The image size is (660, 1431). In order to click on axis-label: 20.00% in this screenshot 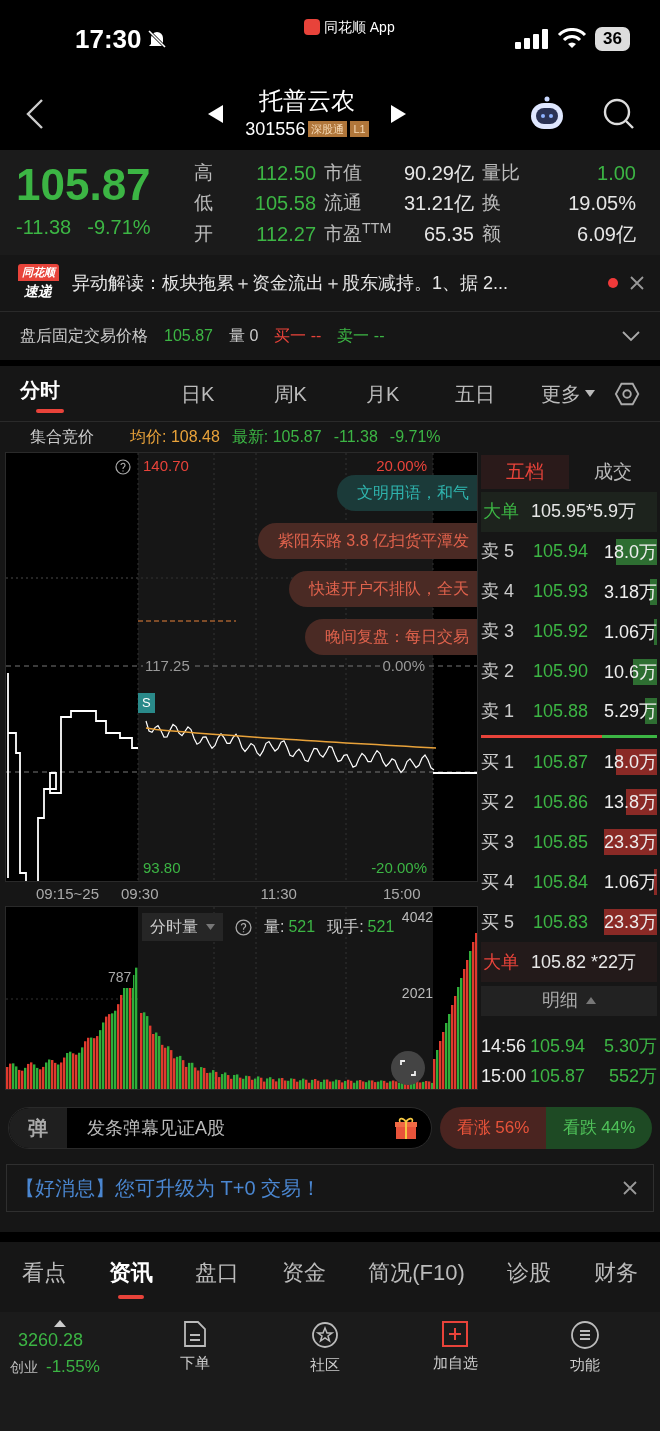, I will do `click(401, 466)`.